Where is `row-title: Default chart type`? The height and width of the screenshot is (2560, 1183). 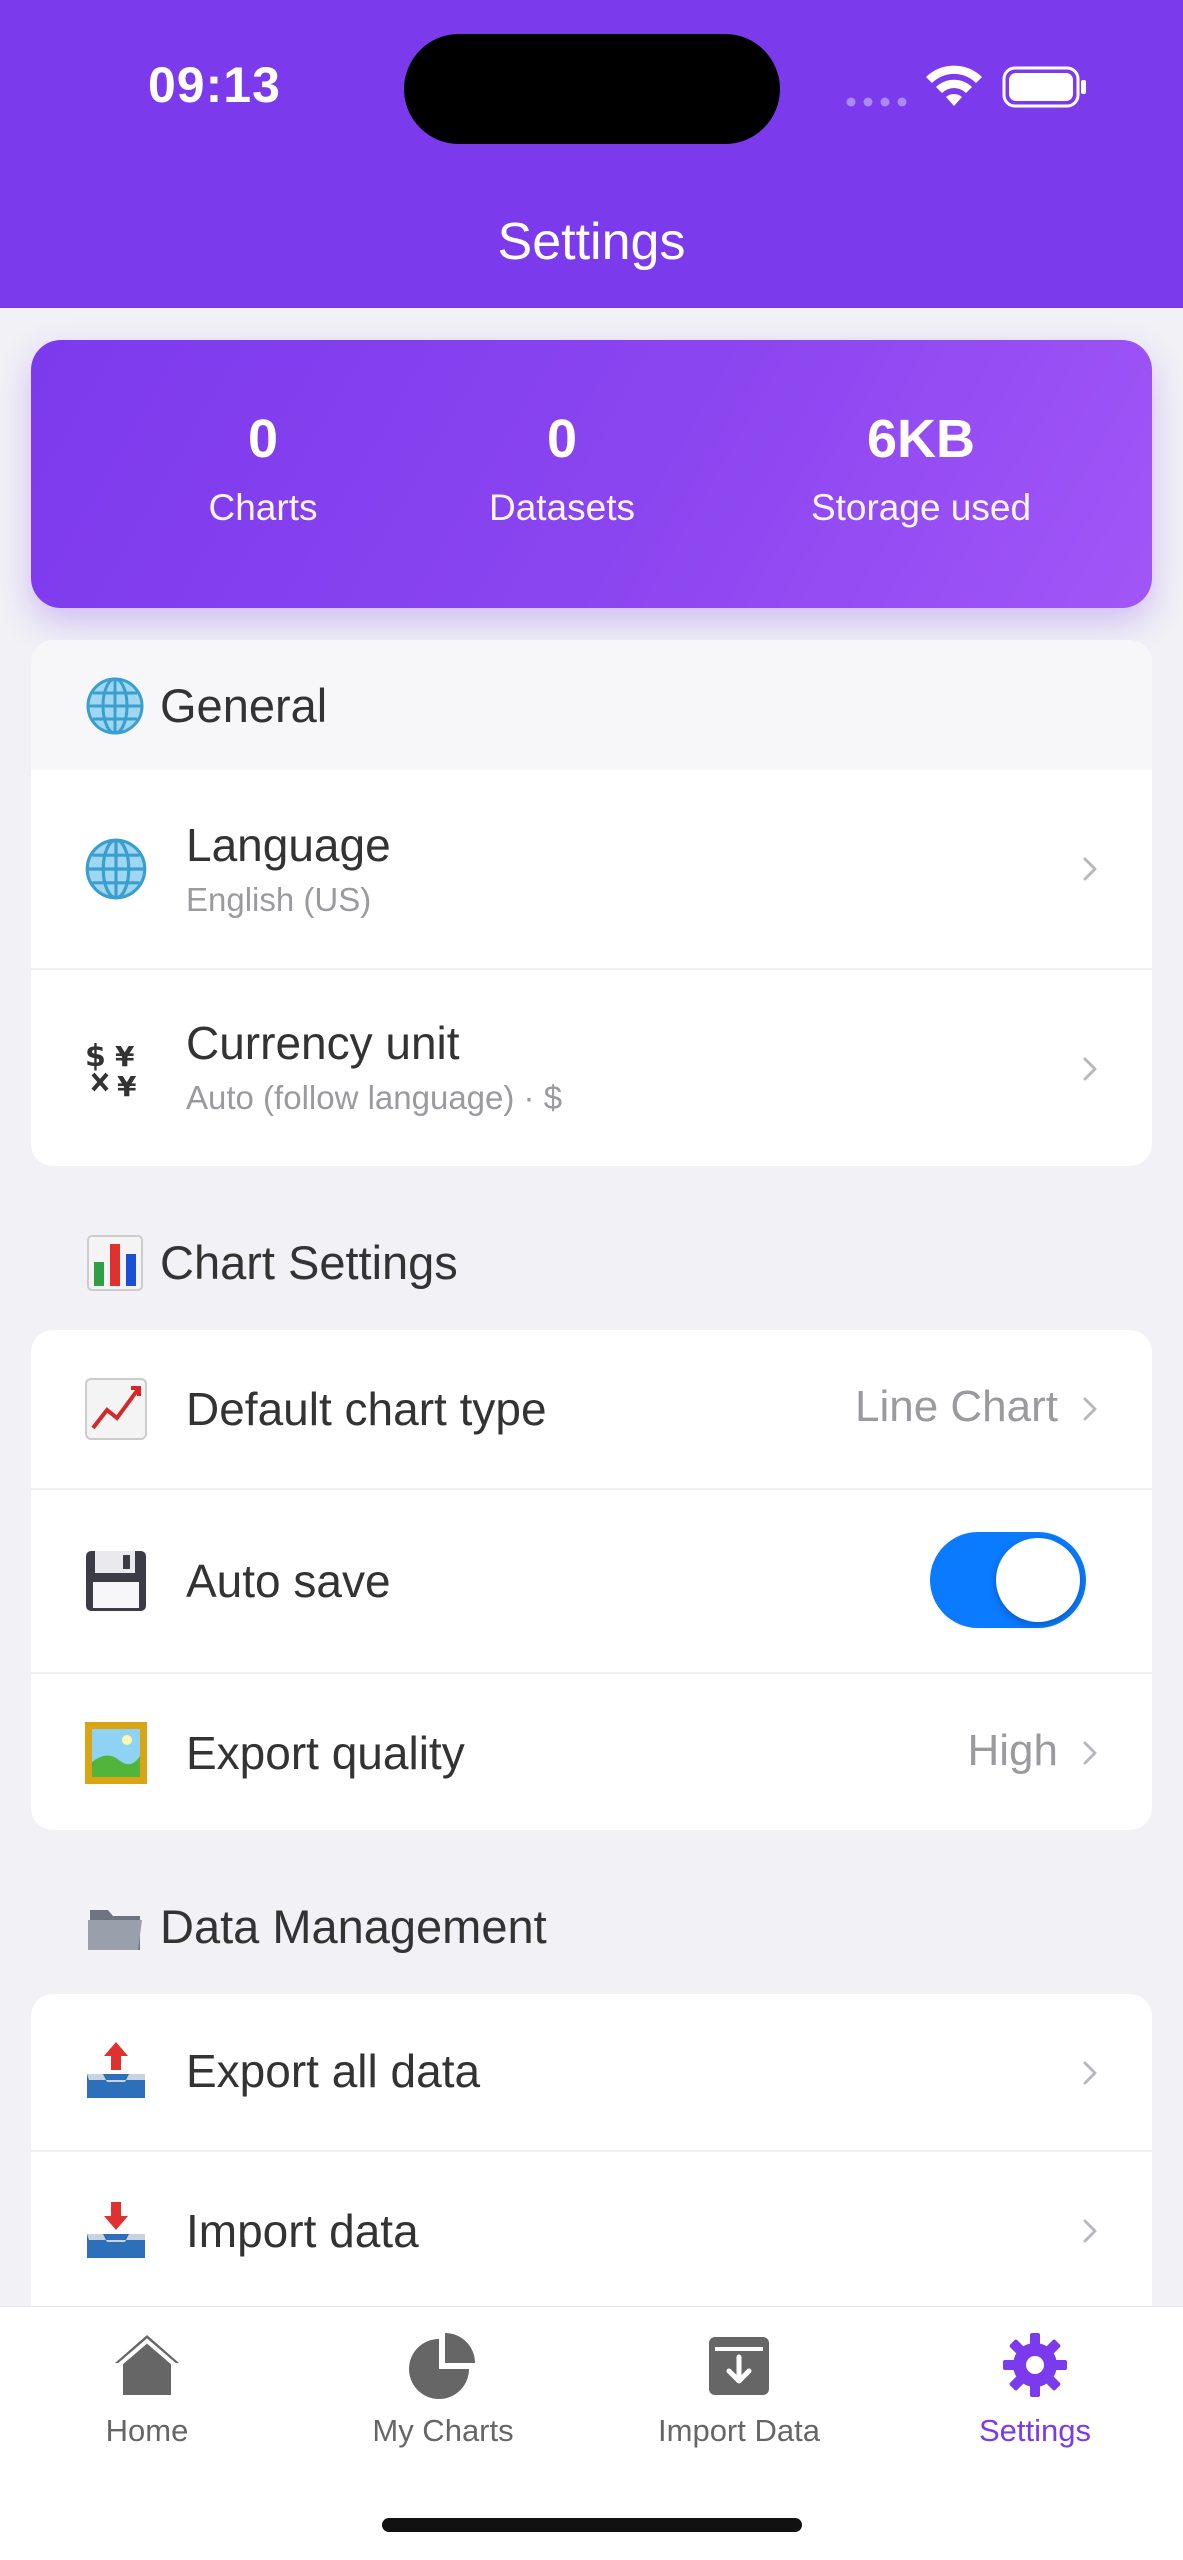
row-title: Default chart type is located at coordinates (366, 1409).